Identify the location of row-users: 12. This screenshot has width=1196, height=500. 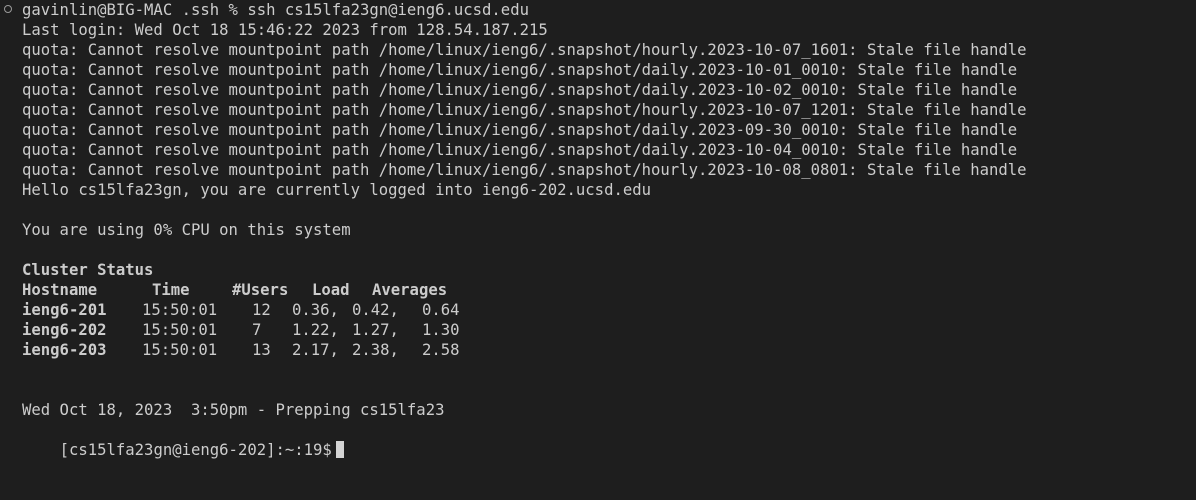
(261, 310).